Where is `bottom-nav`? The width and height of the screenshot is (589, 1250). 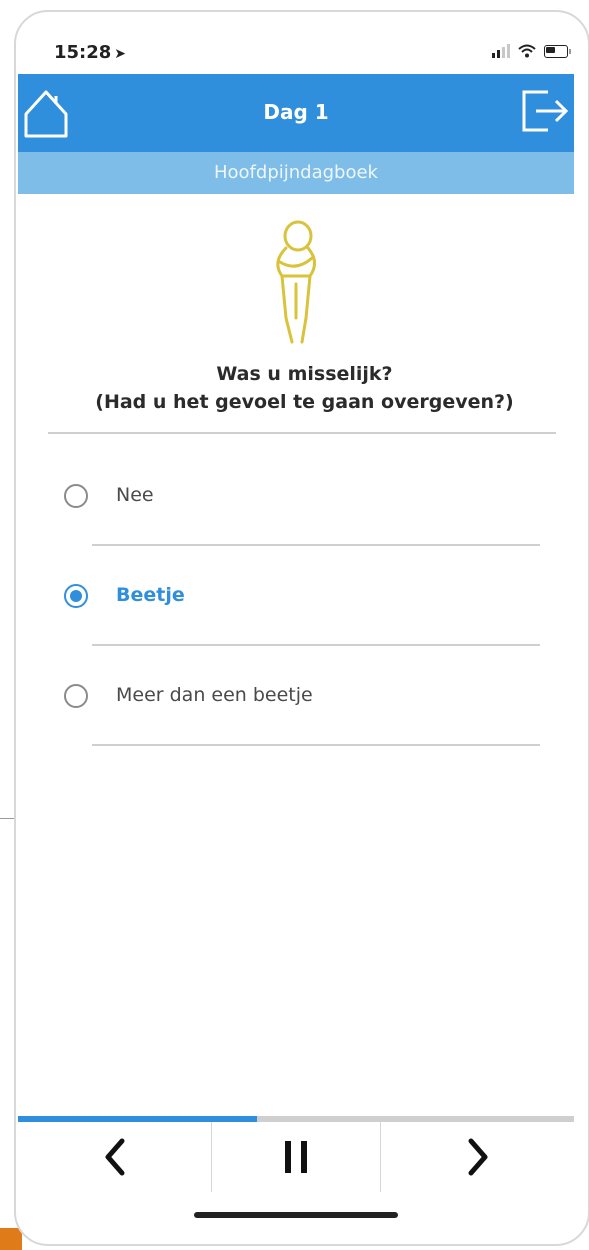
bottom-nav is located at coordinates (296, 1157).